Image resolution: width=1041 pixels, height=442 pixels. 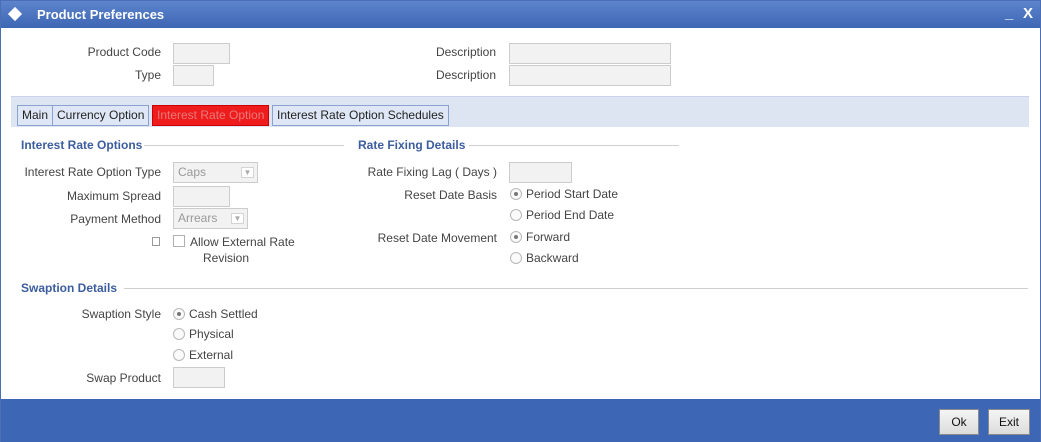 I want to click on swap-product-field, so click(x=199, y=377).